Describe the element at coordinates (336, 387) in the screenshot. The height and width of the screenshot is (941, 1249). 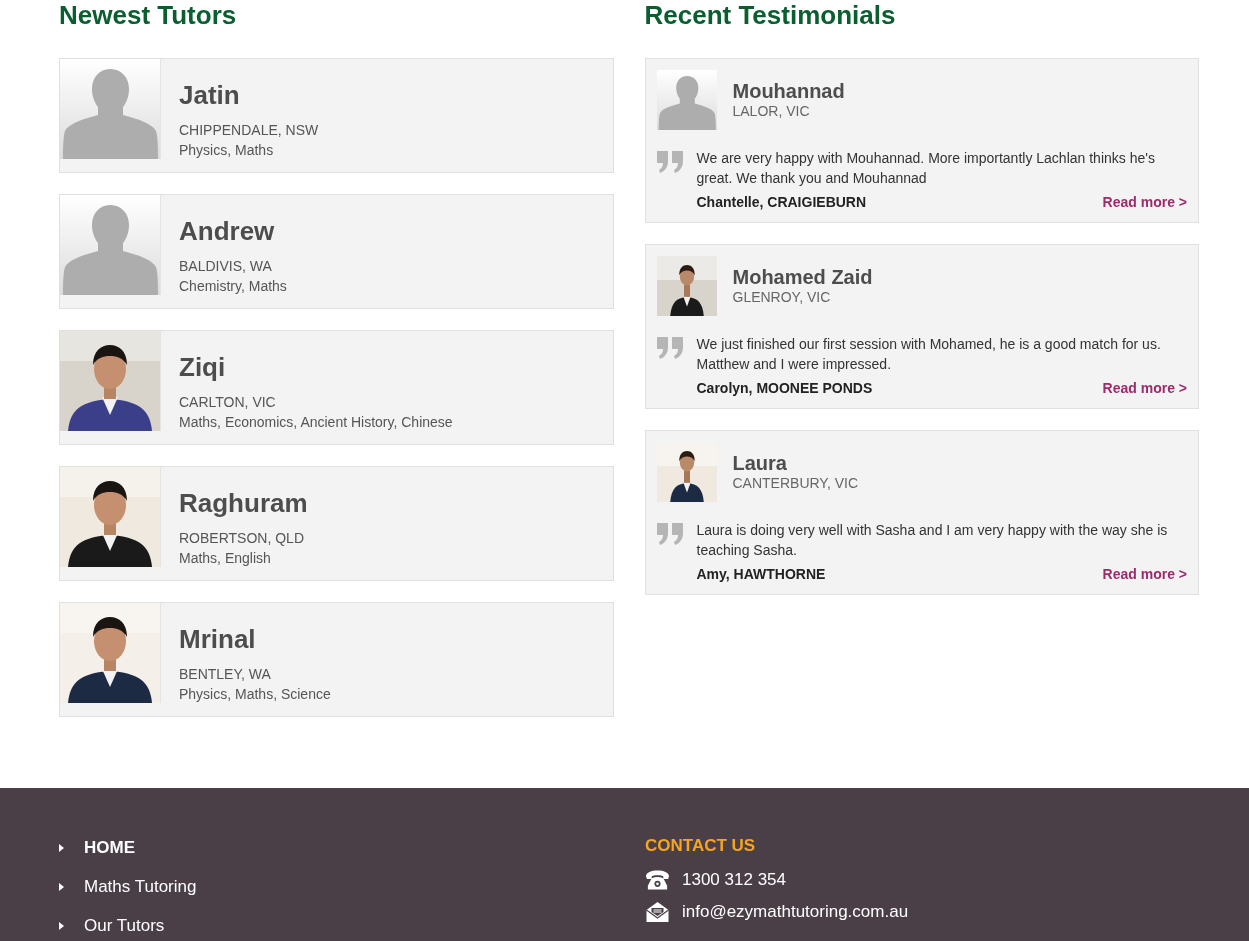
I see `tutor-card: Ziqi CARLTON, VIC Maths, Economics, Ancient History, Chinese` at that location.